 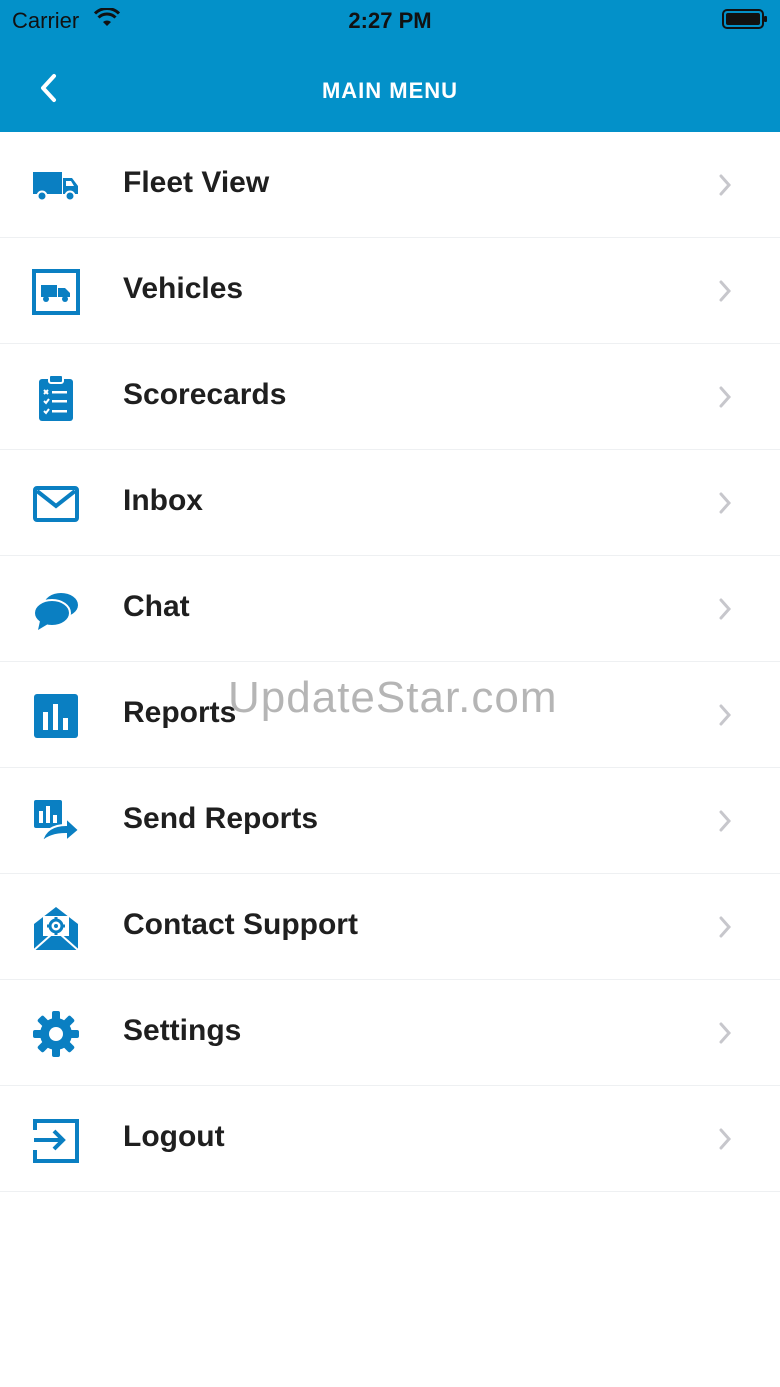 I want to click on send-report-icon, so click(x=56, y=822).